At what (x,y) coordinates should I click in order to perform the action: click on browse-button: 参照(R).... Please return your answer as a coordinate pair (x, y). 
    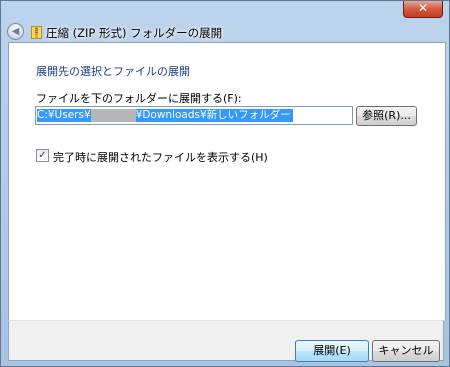
    Looking at the image, I should click on (386, 116).